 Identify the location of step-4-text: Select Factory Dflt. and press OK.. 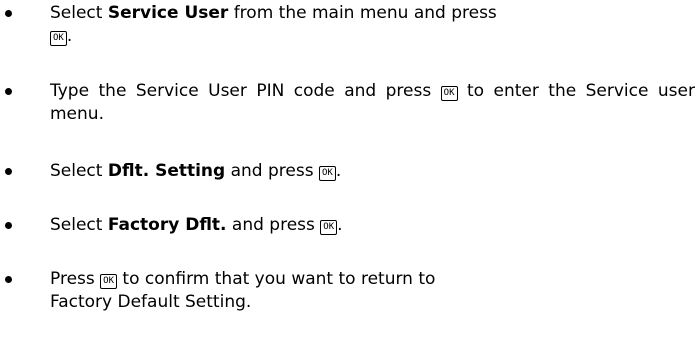
(196, 225).